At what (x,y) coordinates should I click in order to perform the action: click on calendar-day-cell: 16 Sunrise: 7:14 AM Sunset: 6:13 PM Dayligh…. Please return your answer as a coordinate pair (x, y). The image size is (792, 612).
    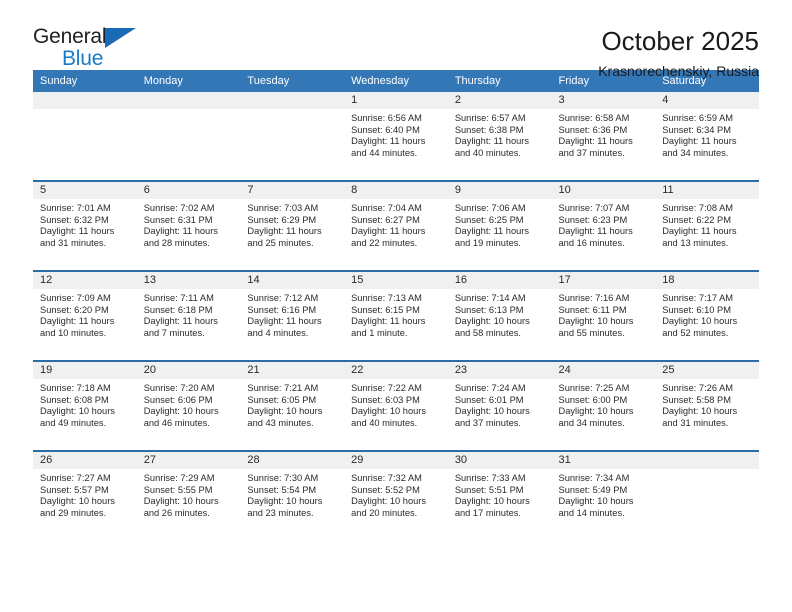
    Looking at the image, I should click on (499, 315).